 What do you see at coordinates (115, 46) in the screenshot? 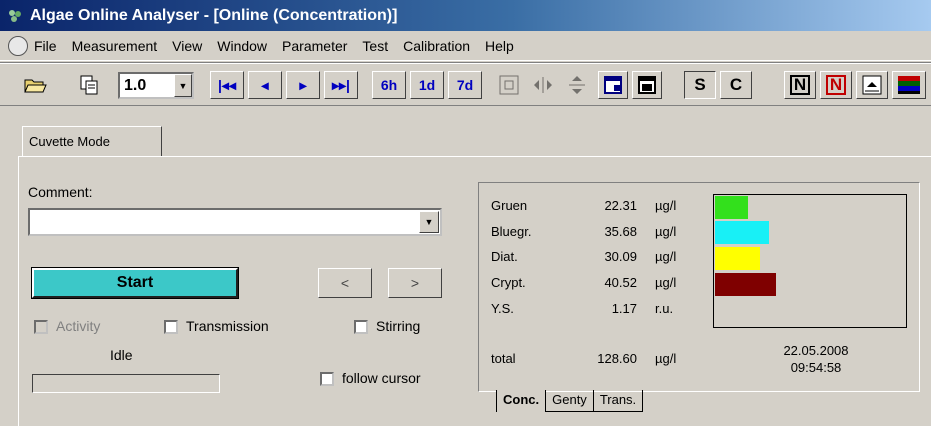
I see `menu-measurement: Measurement` at bounding box center [115, 46].